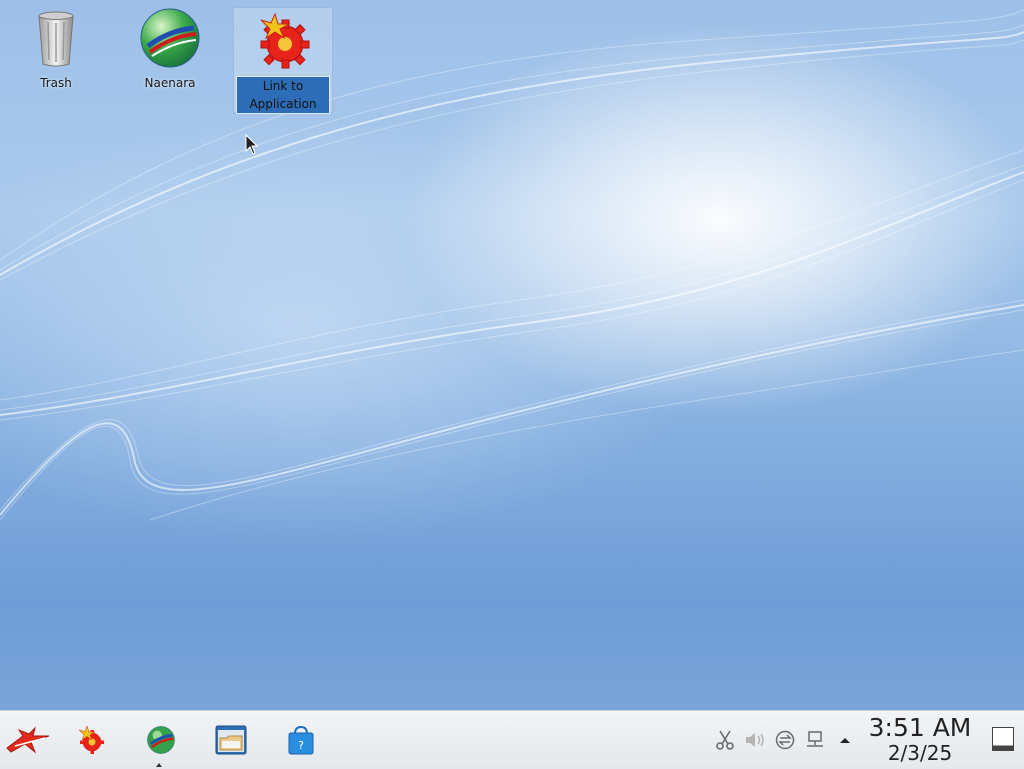 The image size is (1024, 769). Describe the element at coordinates (56, 83) in the screenshot. I see `desktop-icon-label: Trash` at that location.